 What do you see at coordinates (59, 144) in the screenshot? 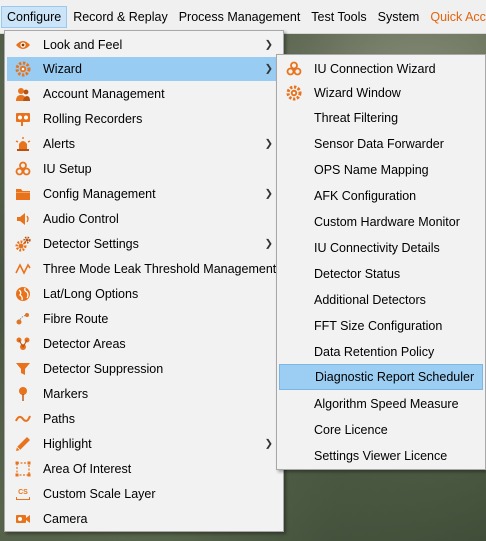
I see `menu-item-label: Alerts` at bounding box center [59, 144].